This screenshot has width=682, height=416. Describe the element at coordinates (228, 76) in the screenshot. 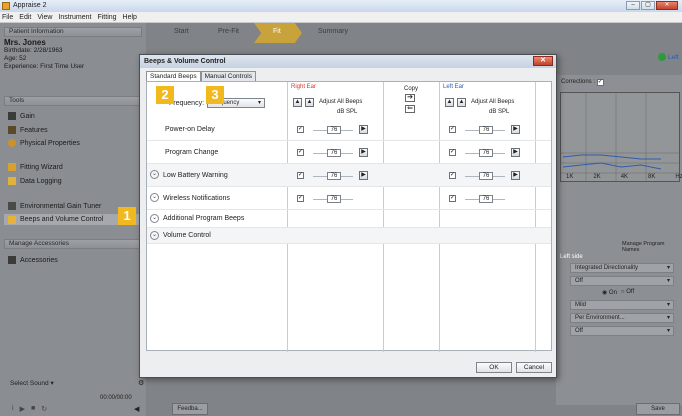

I see `tab-manual-controls: Manual Controls` at that location.